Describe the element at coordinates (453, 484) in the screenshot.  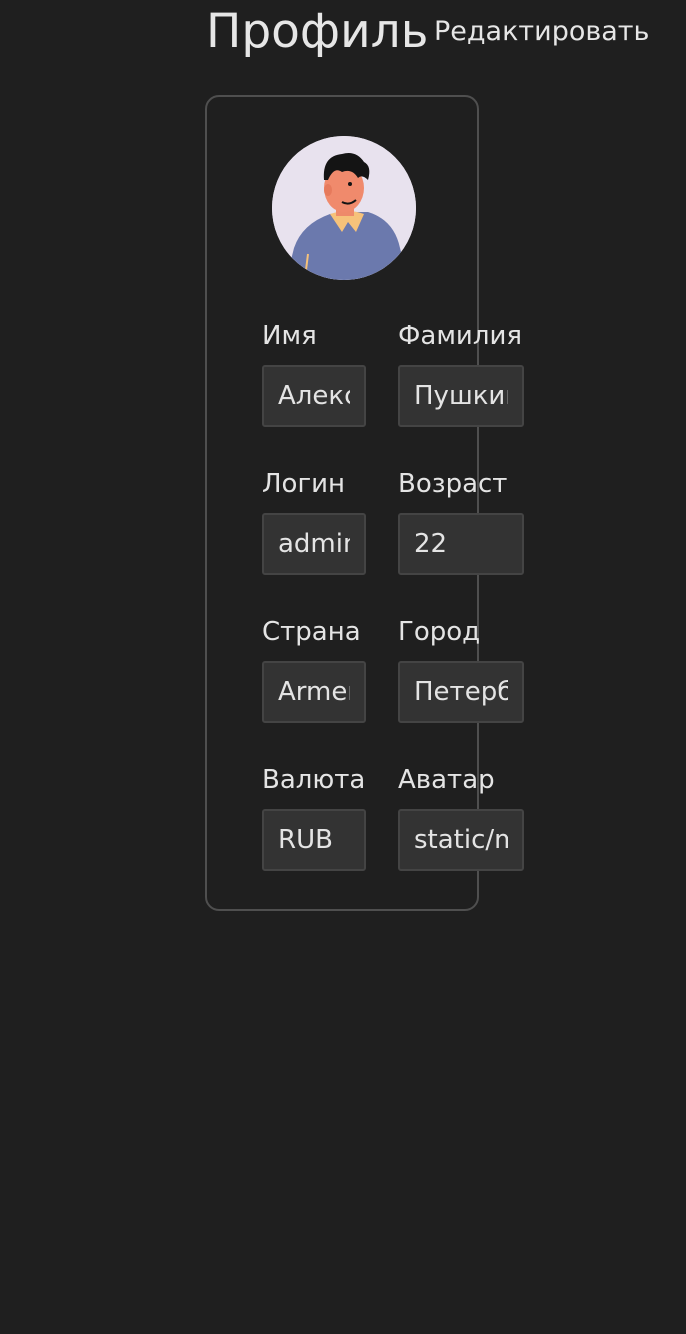
I see `age-label: Возраст` at that location.